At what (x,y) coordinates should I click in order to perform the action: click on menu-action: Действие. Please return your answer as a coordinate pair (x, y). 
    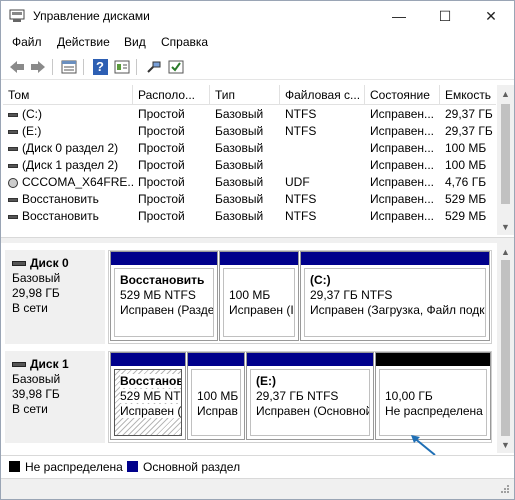
    Looking at the image, I should click on (83, 42).